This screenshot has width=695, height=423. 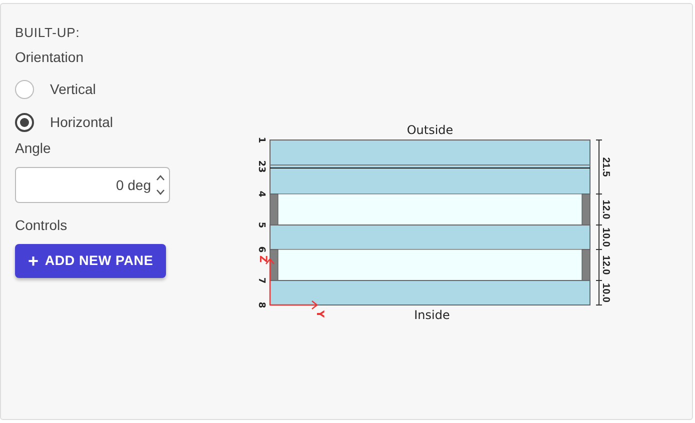 What do you see at coordinates (47, 33) in the screenshot?
I see `section-title: BUILT-UP:` at bounding box center [47, 33].